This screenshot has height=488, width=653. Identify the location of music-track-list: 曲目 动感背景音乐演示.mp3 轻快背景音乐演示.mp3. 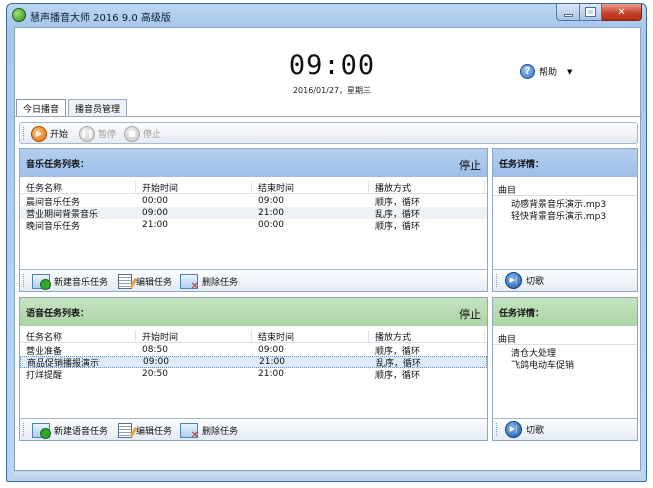
(565, 202).